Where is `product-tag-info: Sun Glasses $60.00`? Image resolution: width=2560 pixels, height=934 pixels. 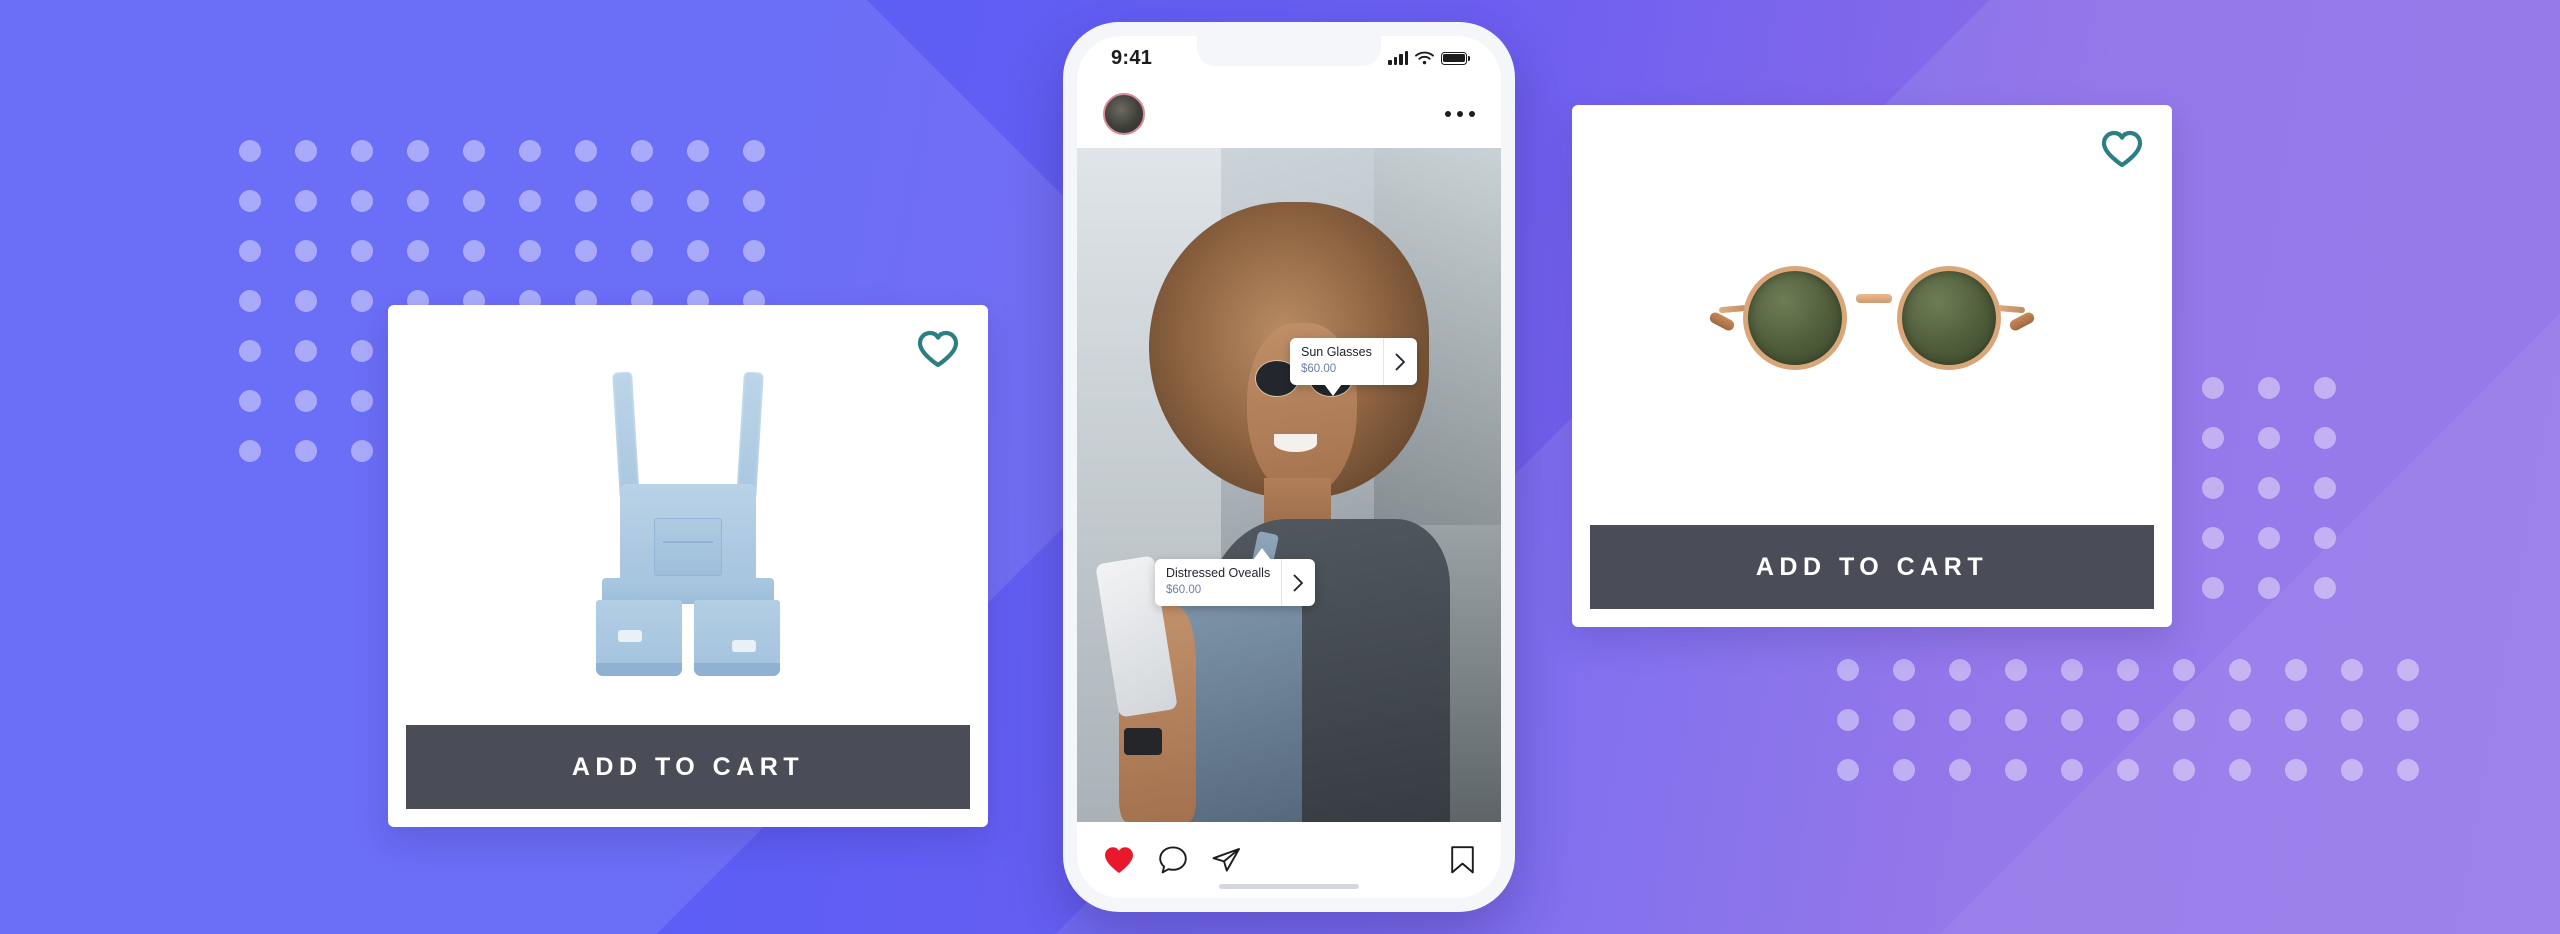
product-tag-info: Sun Glasses $60.00 is located at coordinates (1336, 361).